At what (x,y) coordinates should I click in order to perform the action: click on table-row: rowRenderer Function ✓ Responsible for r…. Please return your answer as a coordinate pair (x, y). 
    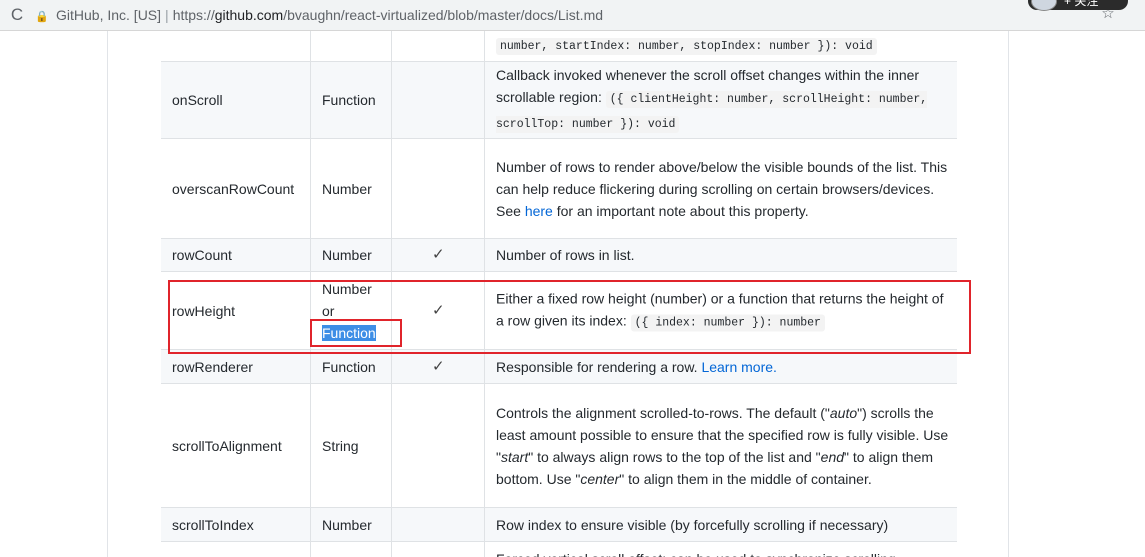
    Looking at the image, I should click on (559, 367).